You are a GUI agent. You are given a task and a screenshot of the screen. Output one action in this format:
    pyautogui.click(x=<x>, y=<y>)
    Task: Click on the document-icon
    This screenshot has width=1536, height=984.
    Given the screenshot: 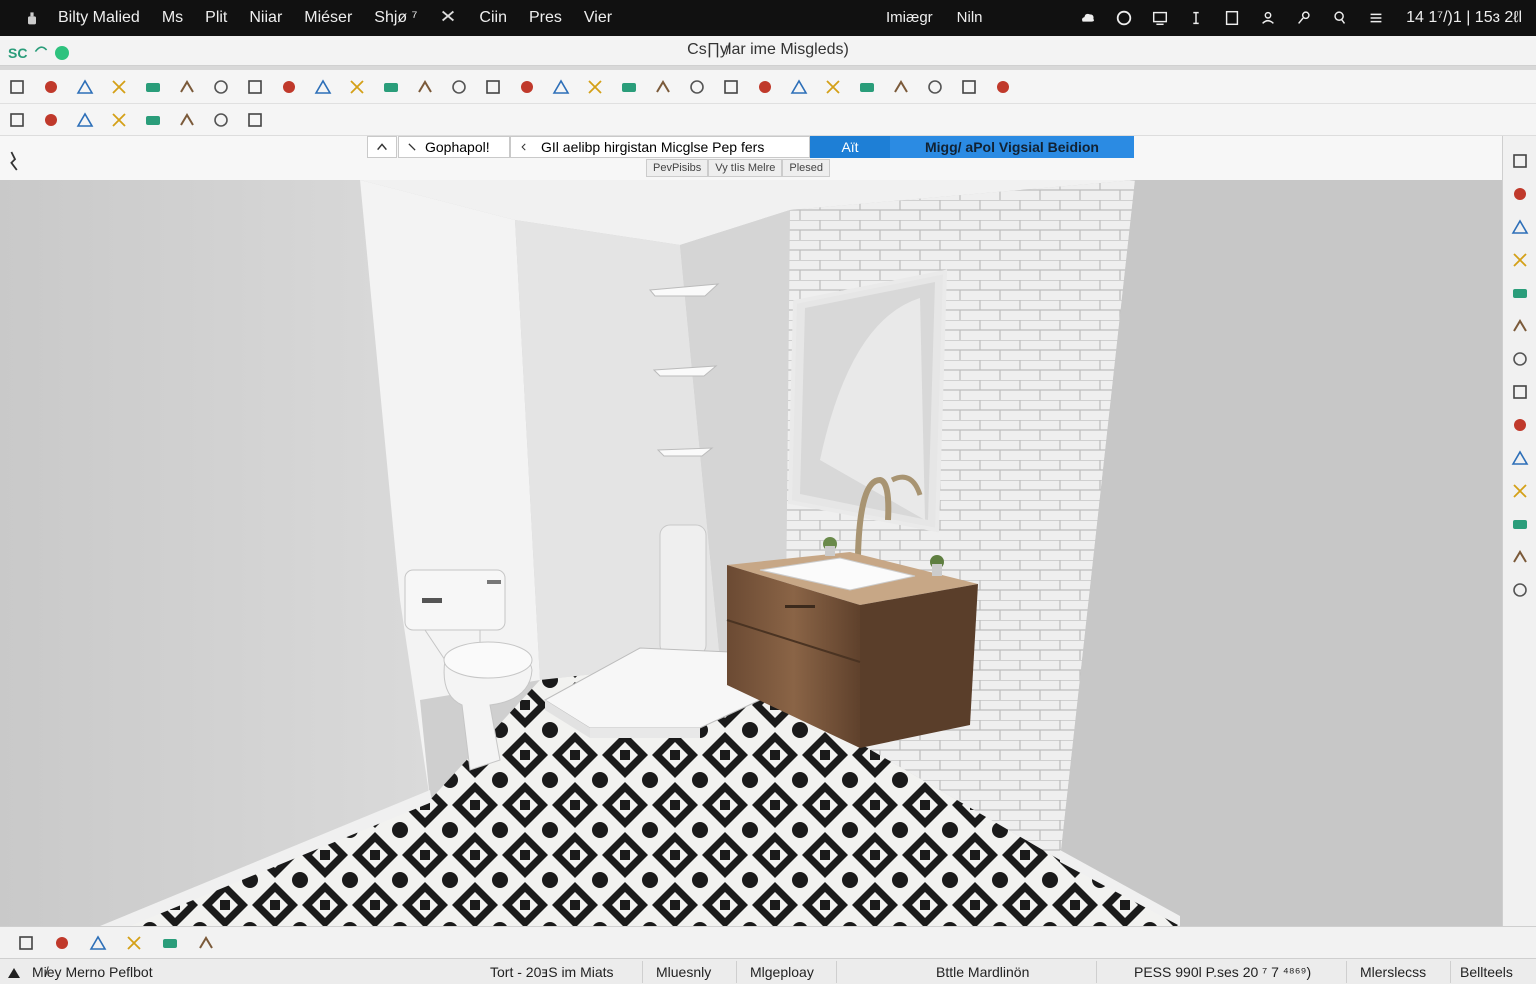 What is the action you would take?
    pyautogui.click(x=255, y=87)
    